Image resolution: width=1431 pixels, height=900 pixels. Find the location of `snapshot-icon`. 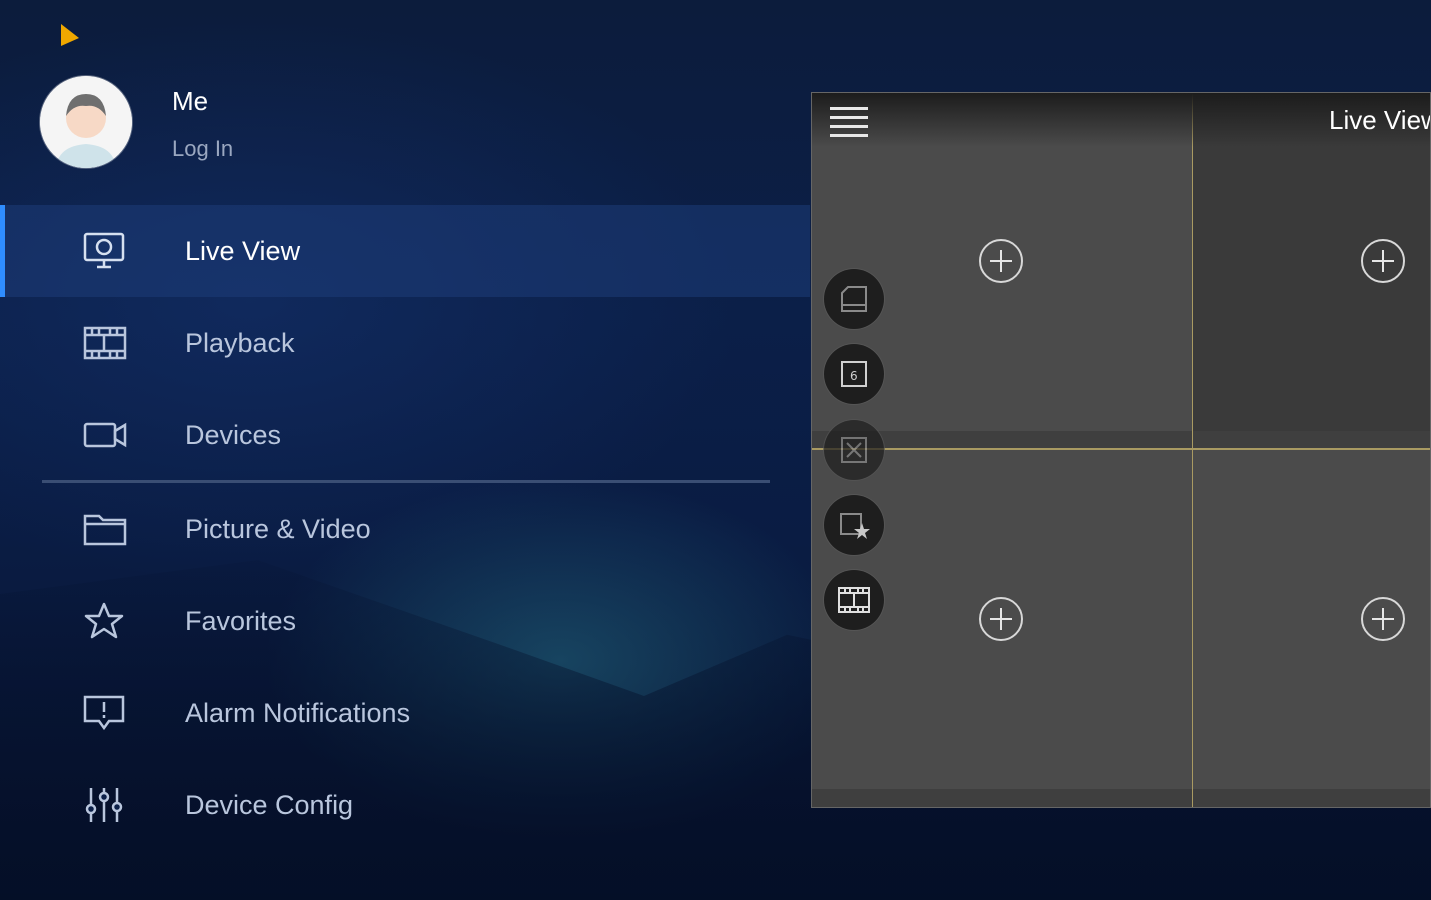

snapshot-icon is located at coordinates (854, 299).